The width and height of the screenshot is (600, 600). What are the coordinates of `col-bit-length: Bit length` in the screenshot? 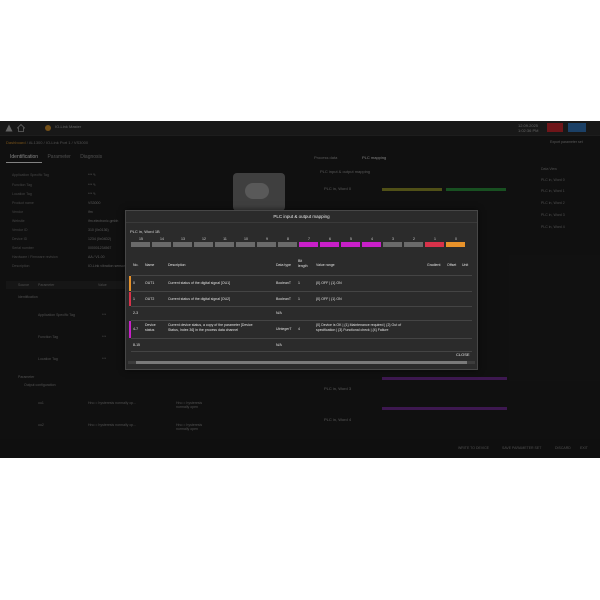 It's located at (303, 263).